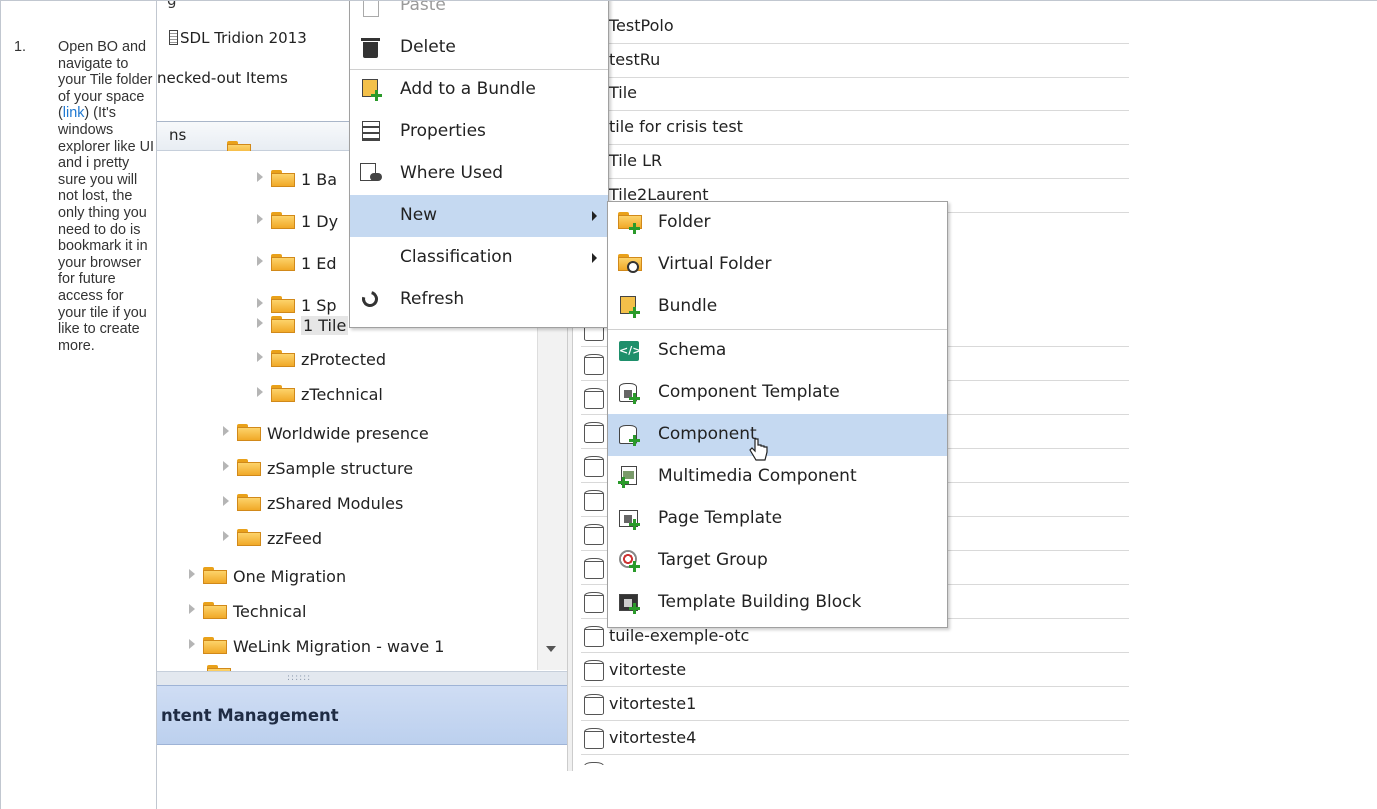  Describe the element at coordinates (318, 474) in the screenshot. I see `tree-item: zSample structure` at that location.